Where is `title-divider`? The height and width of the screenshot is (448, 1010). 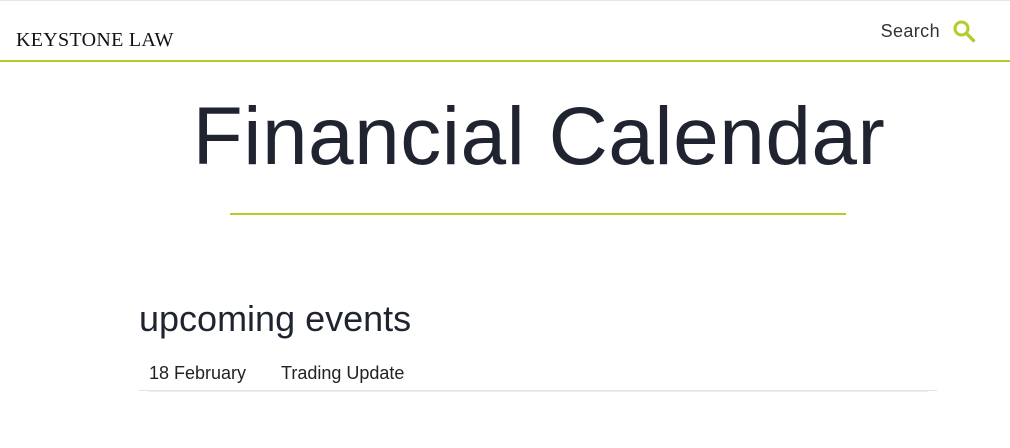
title-divider is located at coordinates (538, 214).